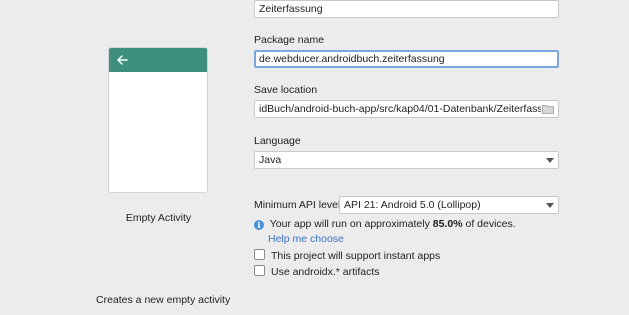  Describe the element at coordinates (349, 224) in the screenshot. I see `info-prefix: Your app will run on approximately` at that location.